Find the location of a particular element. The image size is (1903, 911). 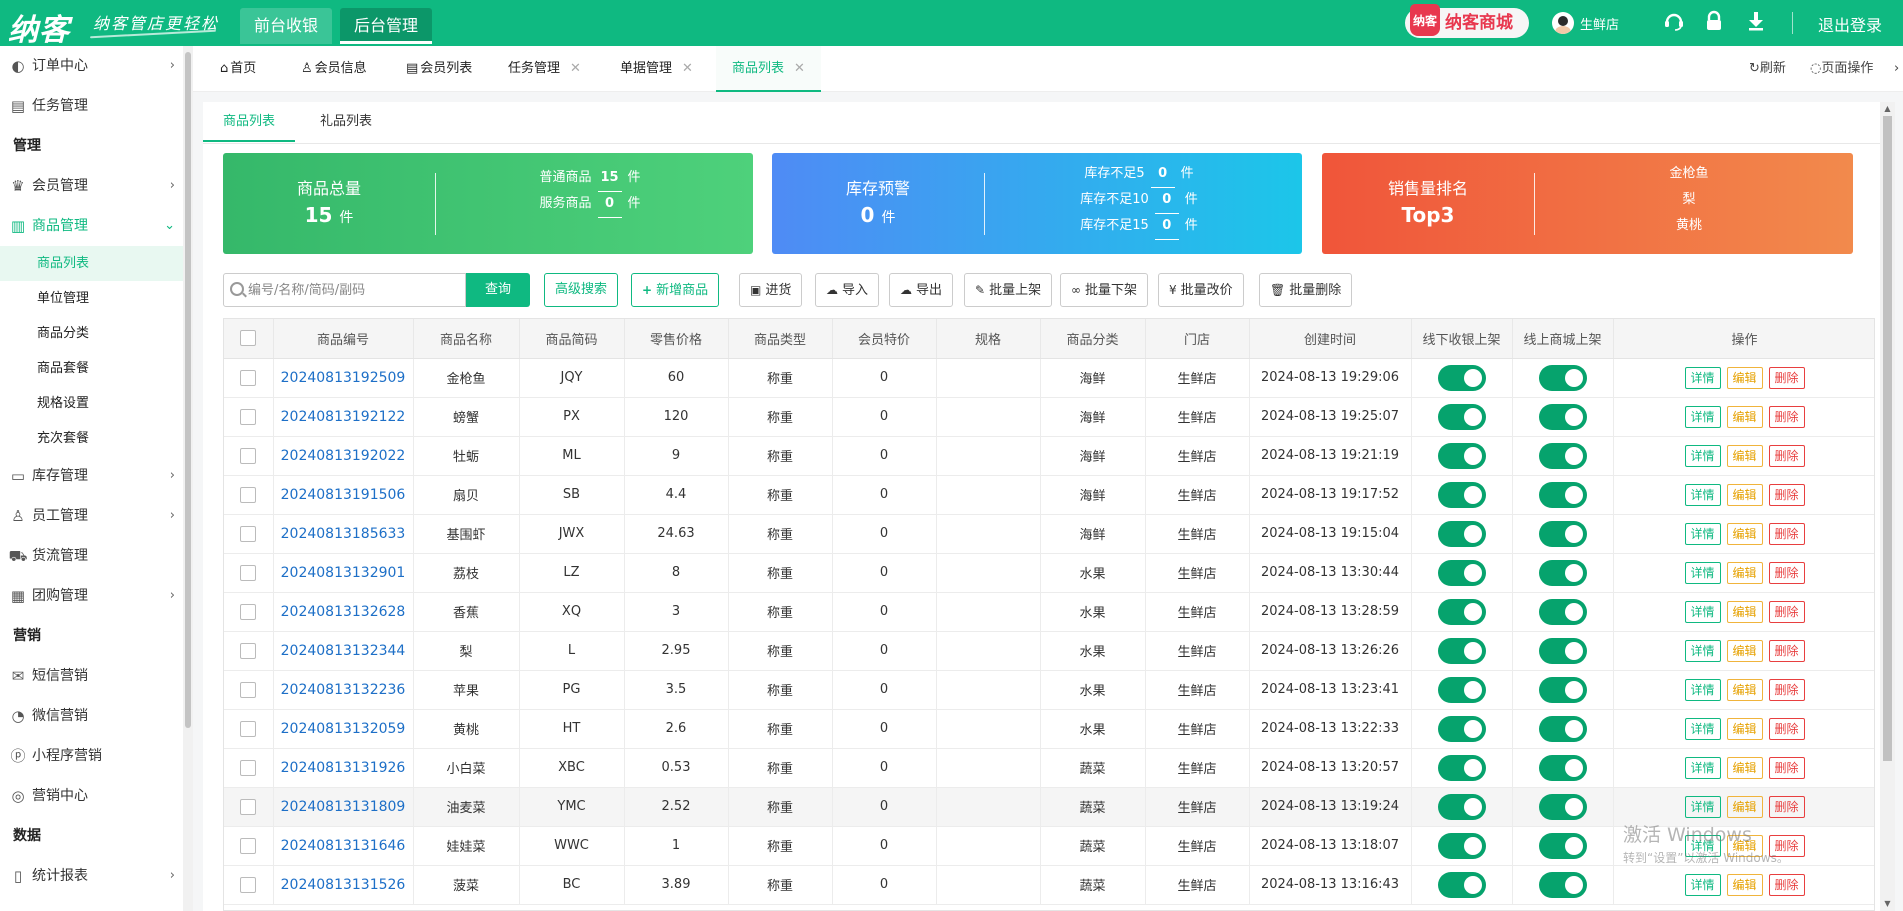

refresh-button: ↻刷新 is located at coordinates (1767, 69).